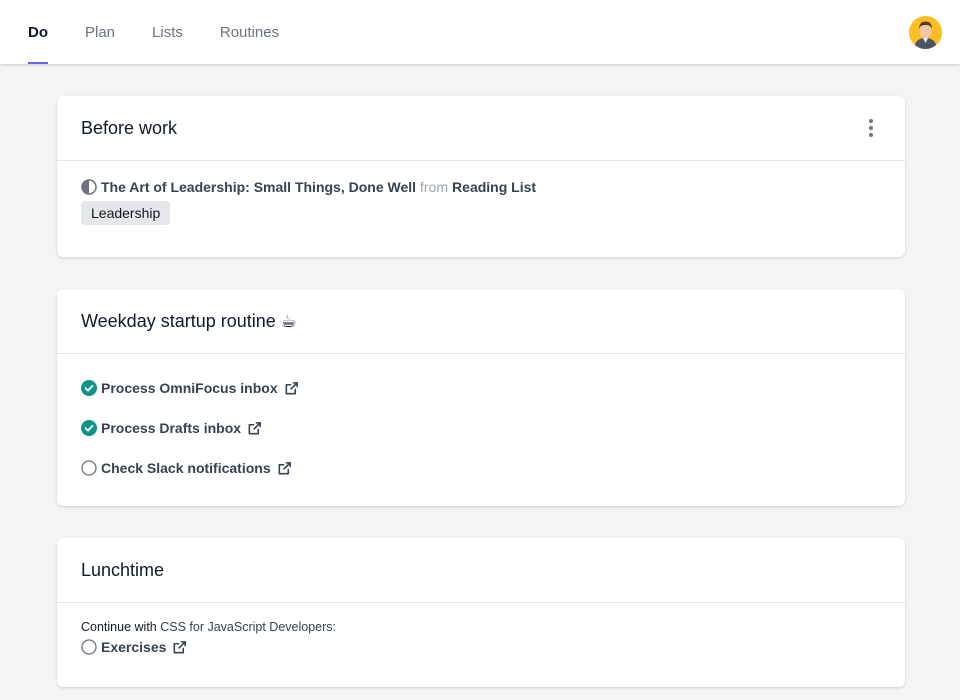 This screenshot has width=960, height=700. I want to click on tab-routines: Routines, so click(249, 32).